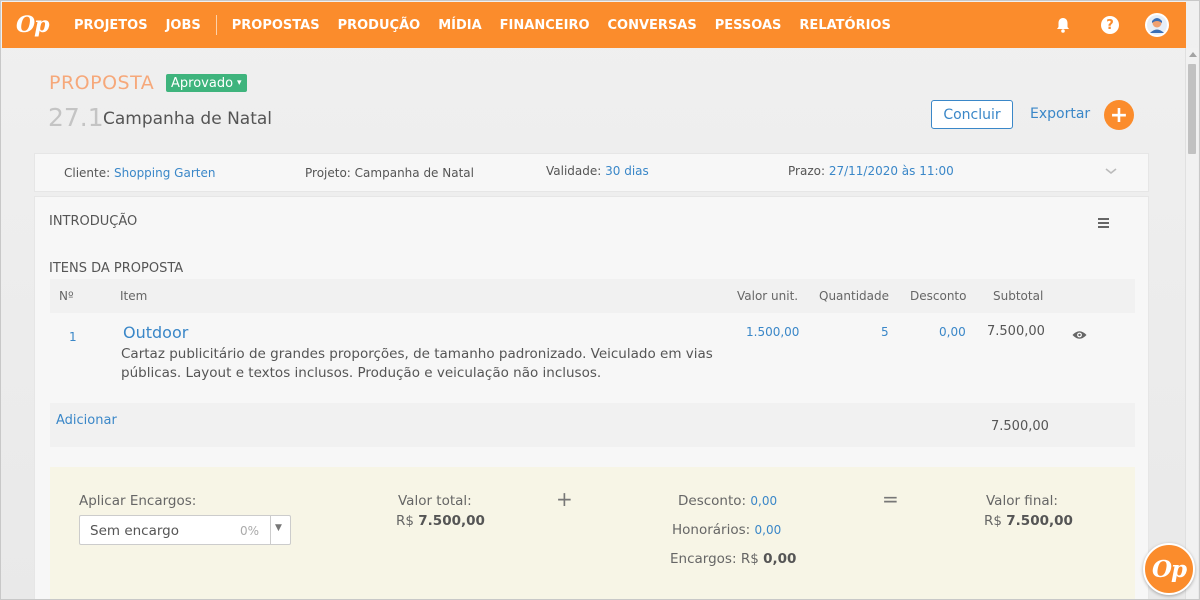 The width and height of the screenshot is (1200, 600). I want to click on help-icon-glyph: ?, so click(1110, 25).